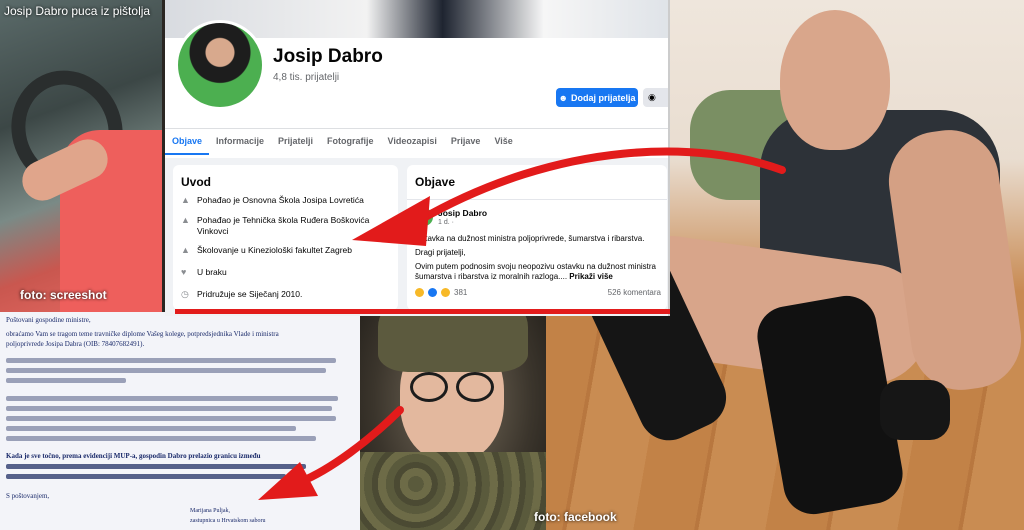 The height and width of the screenshot is (530, 1024). I want to click on doc-signature-role: zastupnica u Hrvatskom saboru, so click(228, 521).